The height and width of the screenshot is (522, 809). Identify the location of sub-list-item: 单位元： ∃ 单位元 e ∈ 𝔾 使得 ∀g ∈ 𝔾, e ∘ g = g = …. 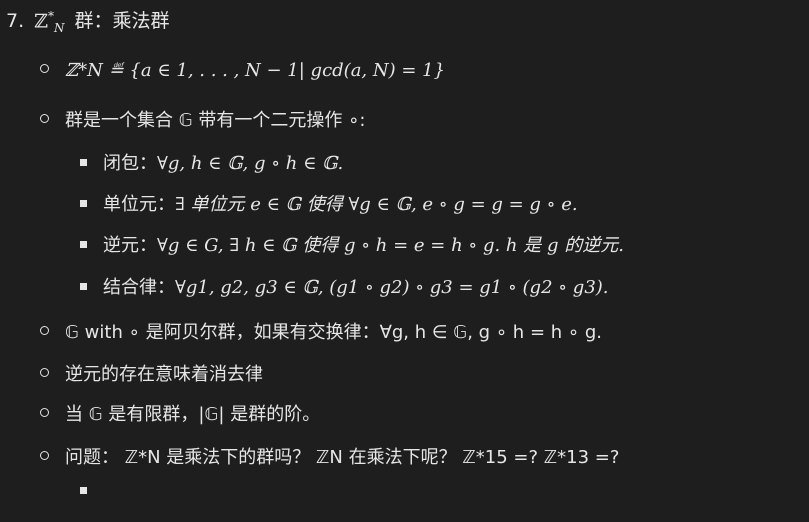
(329, 203).